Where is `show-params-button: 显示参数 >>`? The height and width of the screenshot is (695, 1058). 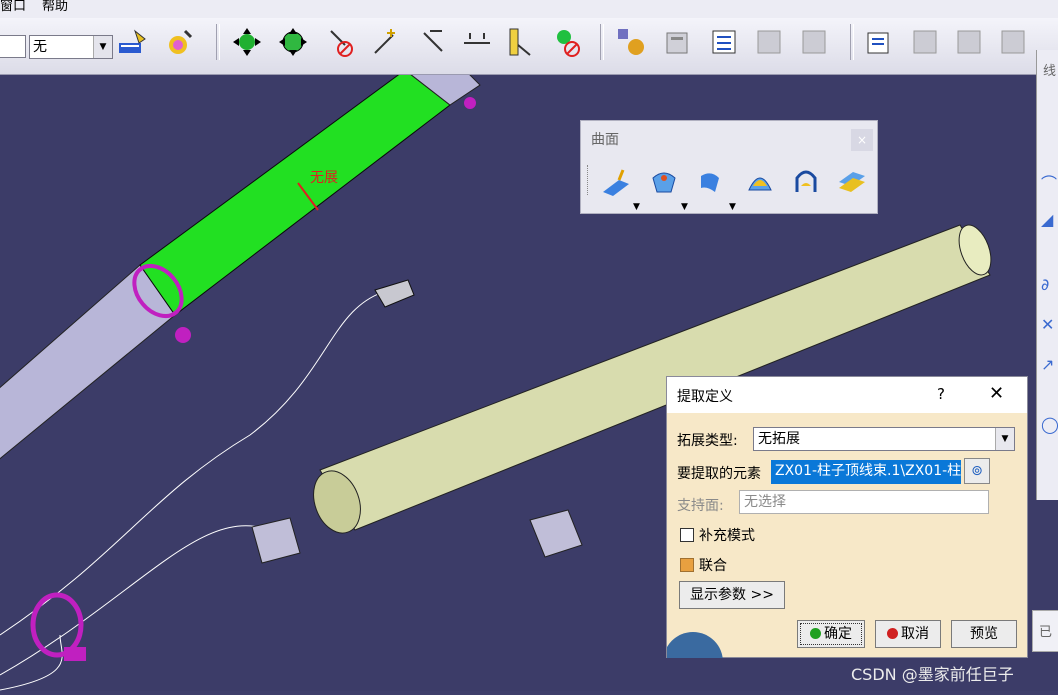
show-params-button: 显示参数 >> is located at coordinates (732, 595).